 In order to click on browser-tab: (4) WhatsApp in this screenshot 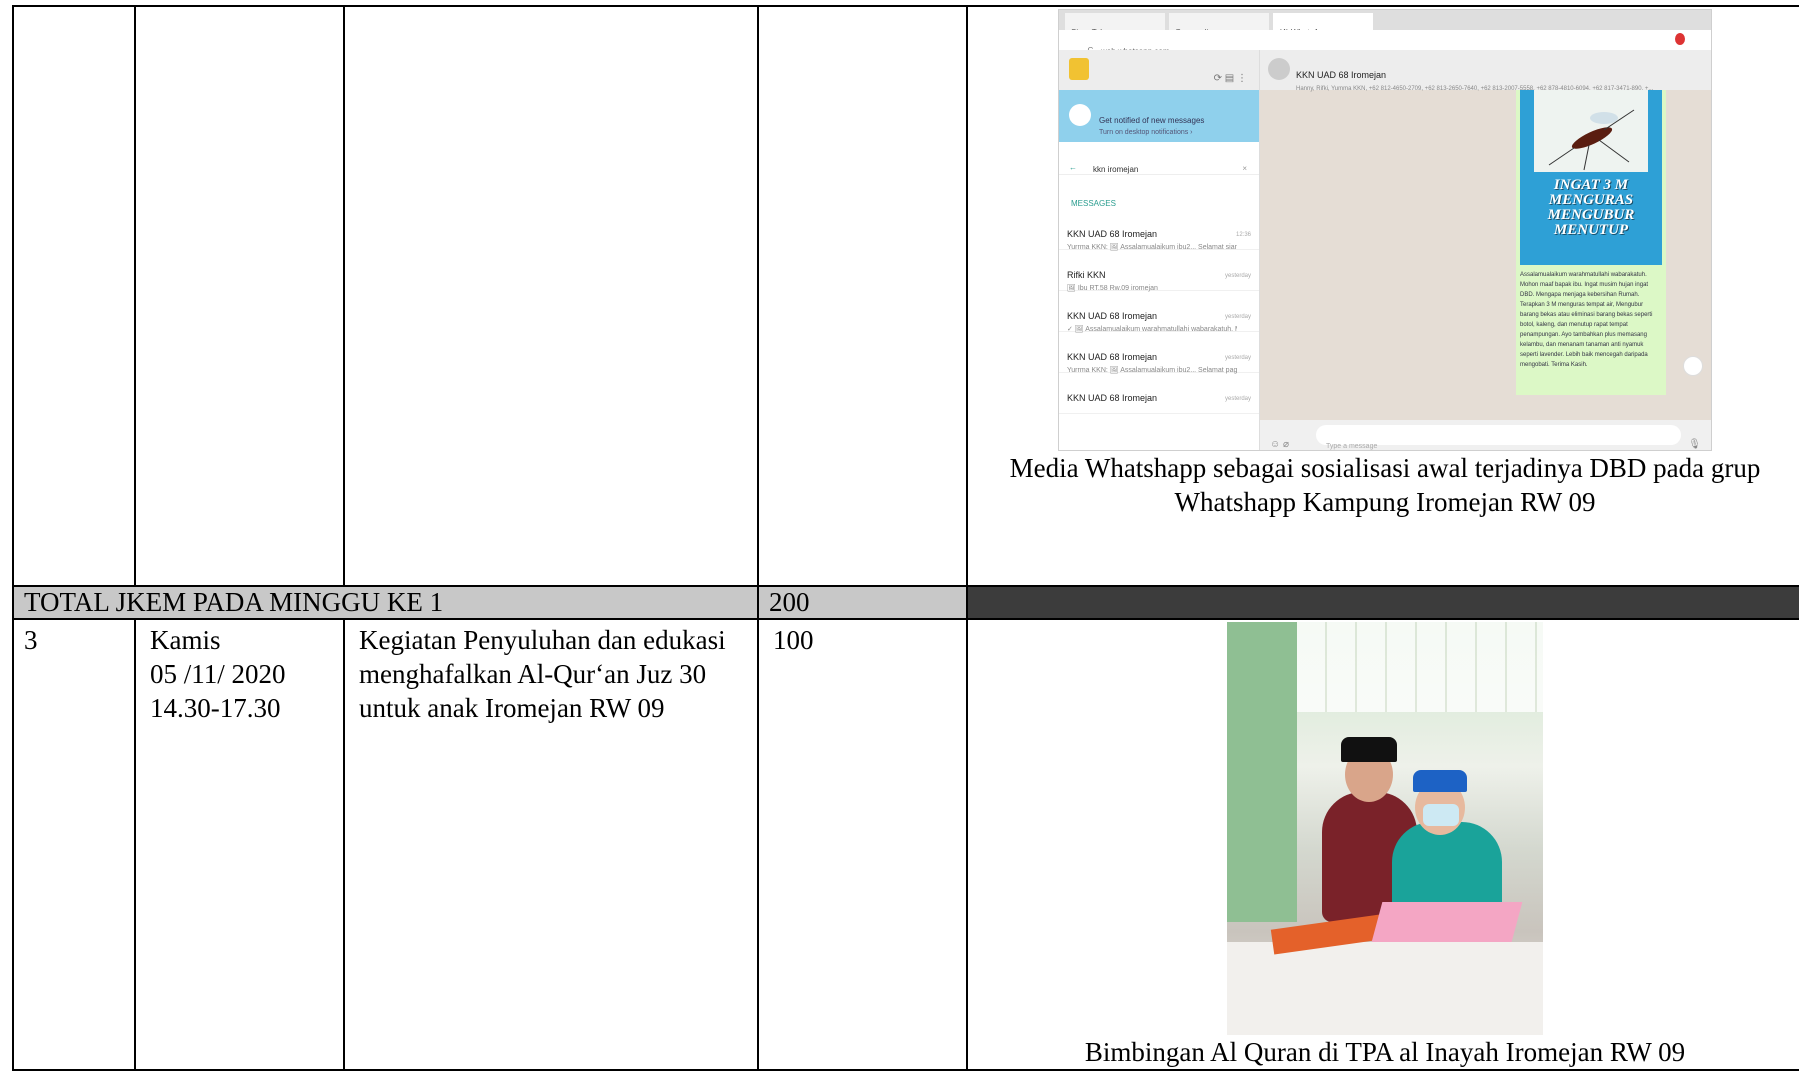, I will do `click(1323, 25)`.